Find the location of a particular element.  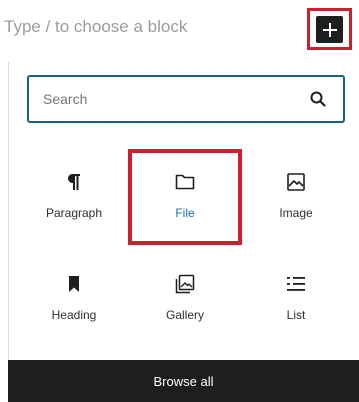

search-field is located at coordinates (186, 99).